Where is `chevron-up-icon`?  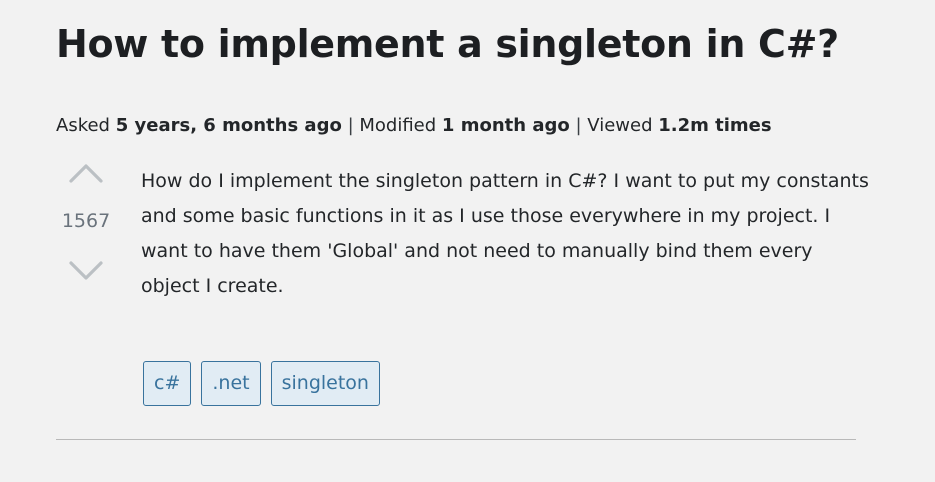
chevron-up-icon is located at coordinates (86, 173).